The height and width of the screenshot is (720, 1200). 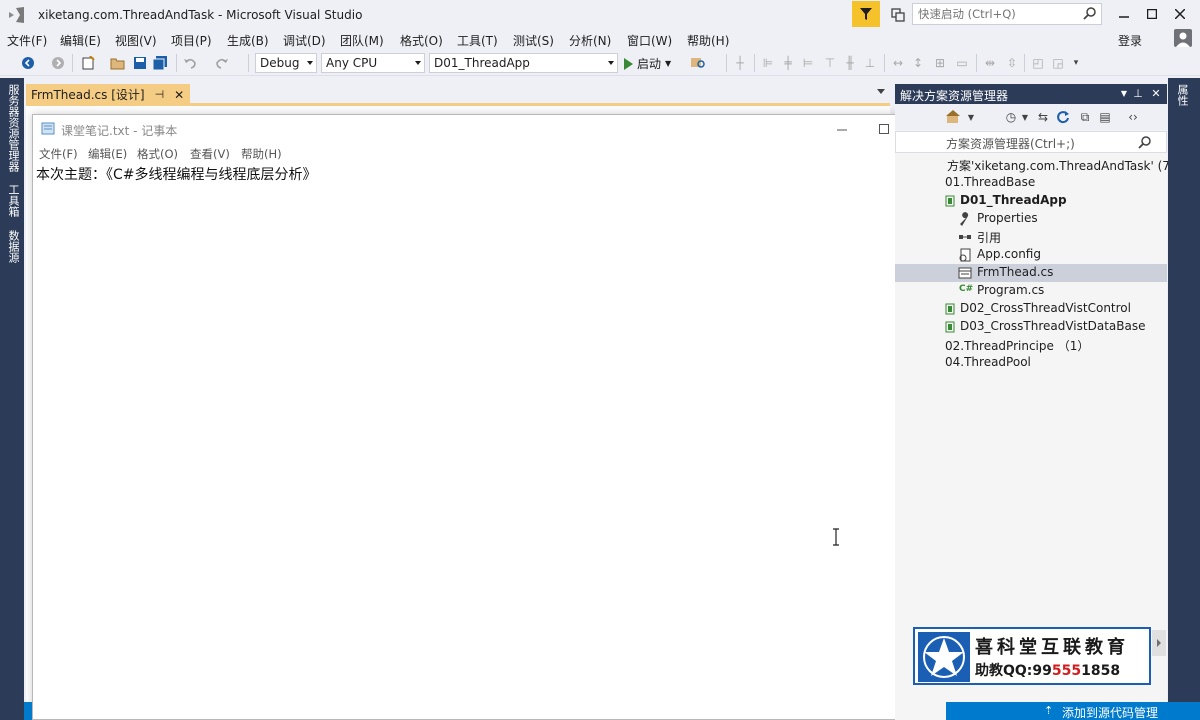 What do you see at coordinates (261, 154) in the screenshot?
I see `notepad-menu-help: 帮助(H)` at bounding box center [261, 154].